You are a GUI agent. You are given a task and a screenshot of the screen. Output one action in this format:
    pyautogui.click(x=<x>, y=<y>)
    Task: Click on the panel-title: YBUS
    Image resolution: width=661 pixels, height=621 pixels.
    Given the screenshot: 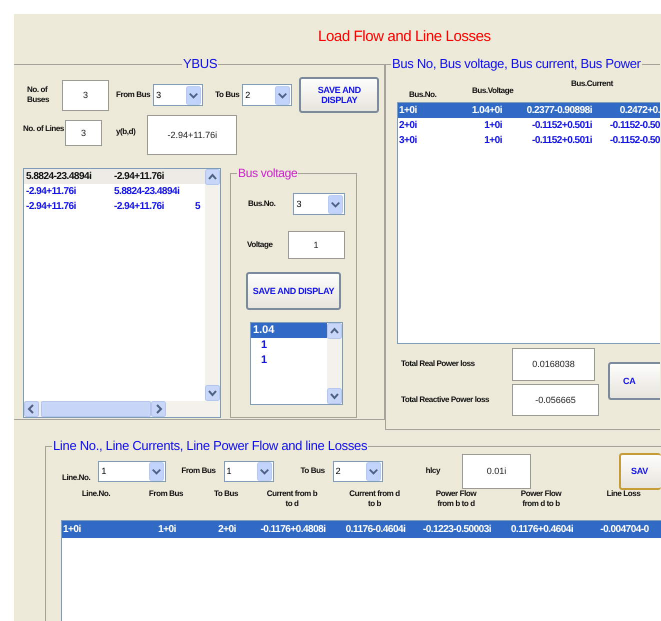 What is the action you would take?
    pyautogui.click(x=200, y=64)
    